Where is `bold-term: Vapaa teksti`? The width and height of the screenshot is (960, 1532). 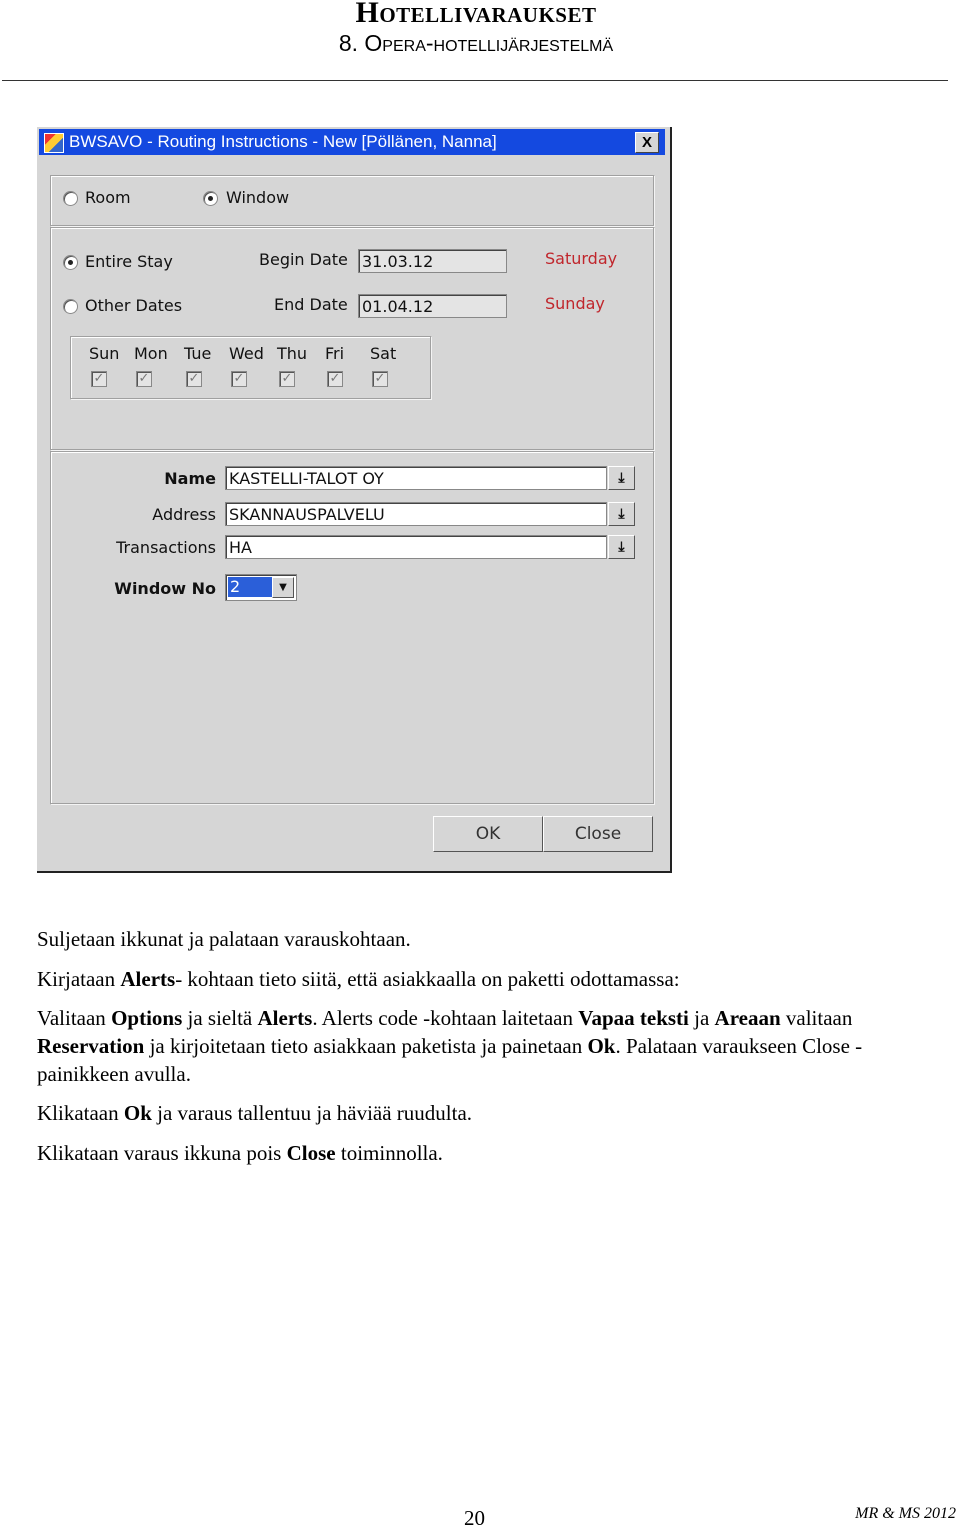
bold-term: Vapaa teksti is located at coordinates (633, 1018).